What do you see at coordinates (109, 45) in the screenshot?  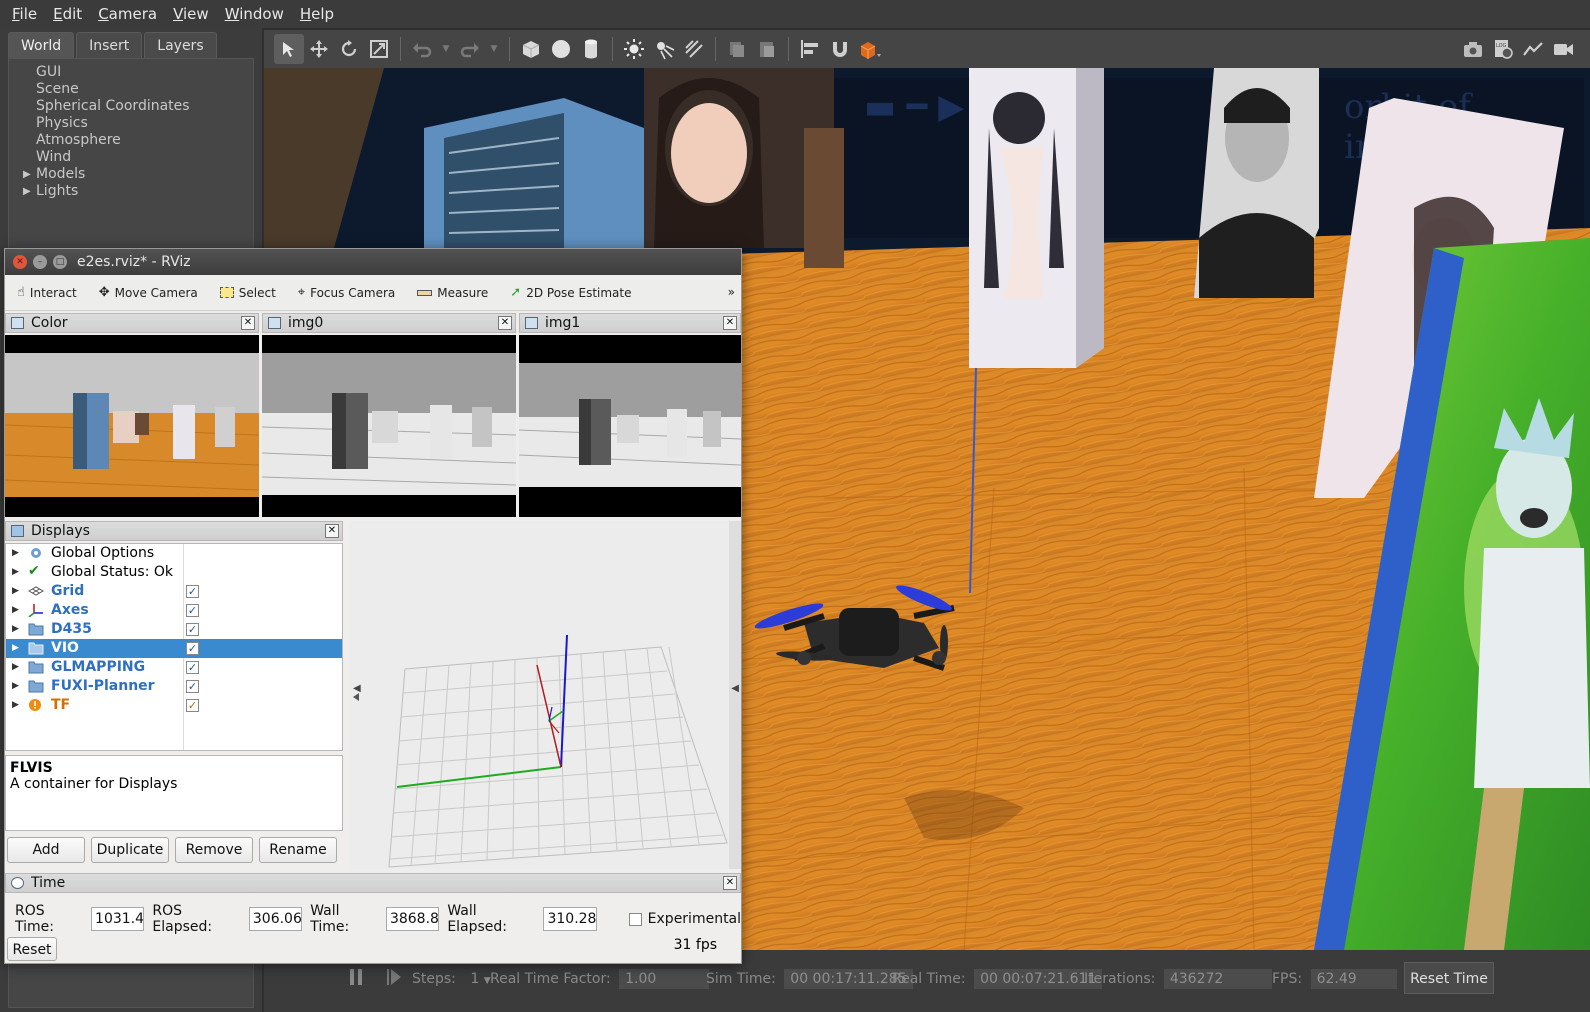 I see `tab-insert: Insert` at bounding box center [109, 45].